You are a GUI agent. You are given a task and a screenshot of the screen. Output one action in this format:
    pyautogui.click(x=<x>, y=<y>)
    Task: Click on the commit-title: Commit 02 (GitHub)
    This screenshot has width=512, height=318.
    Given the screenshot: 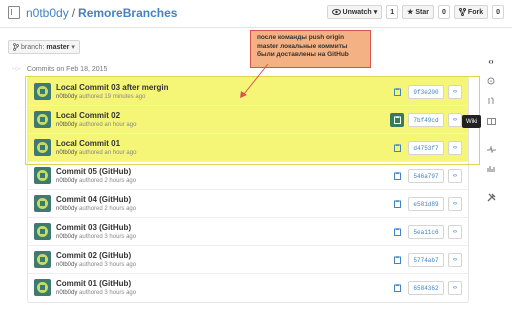 What is the action you would take?
    pyautogui.click(x=93, y=255)
    